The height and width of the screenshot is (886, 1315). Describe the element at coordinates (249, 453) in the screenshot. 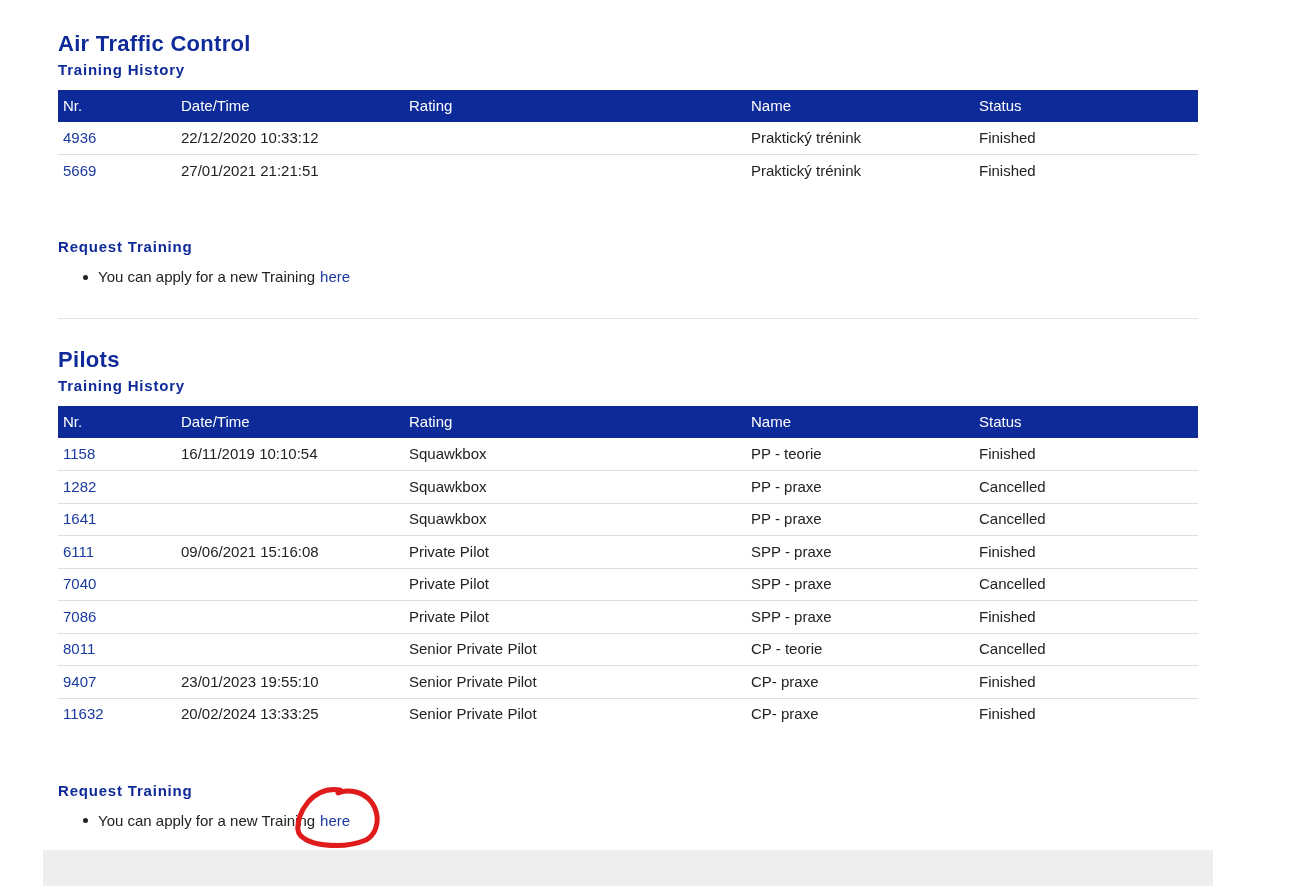

I see `table-cell: 16/11/2019 10:10:54` at that location.